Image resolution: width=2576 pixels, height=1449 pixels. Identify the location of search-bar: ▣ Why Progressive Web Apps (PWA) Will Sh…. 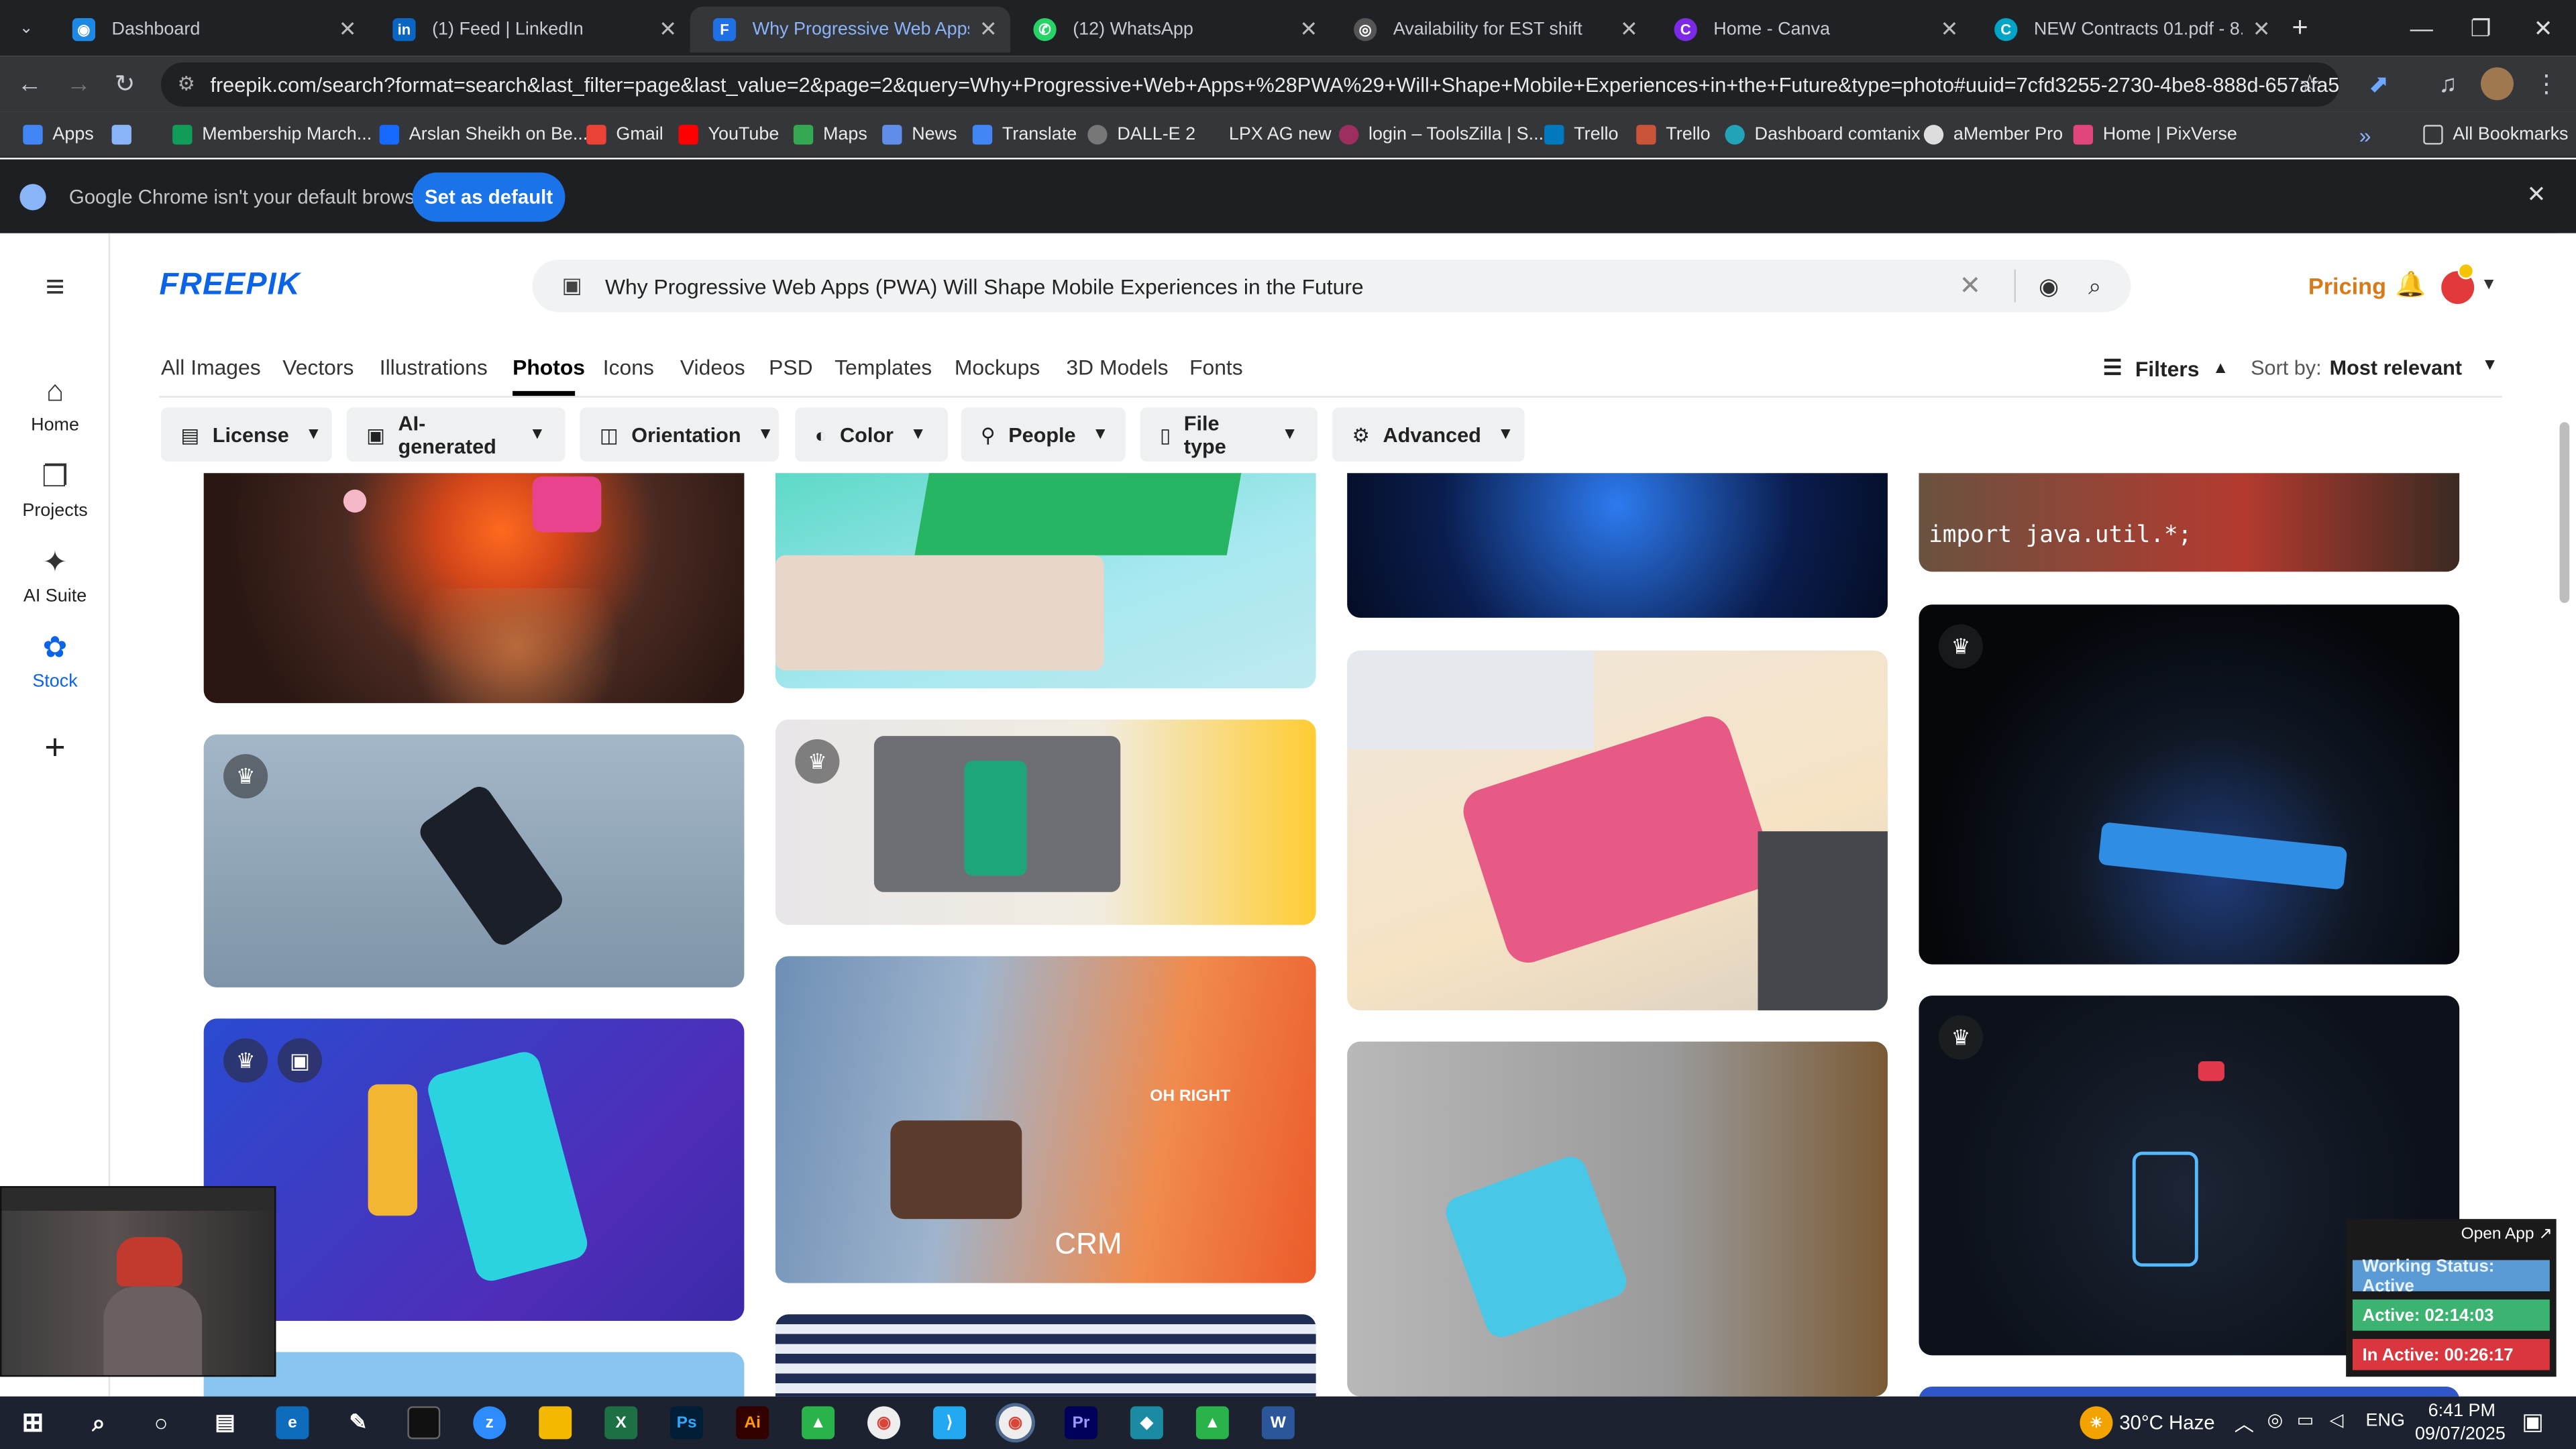
(1331, 286).